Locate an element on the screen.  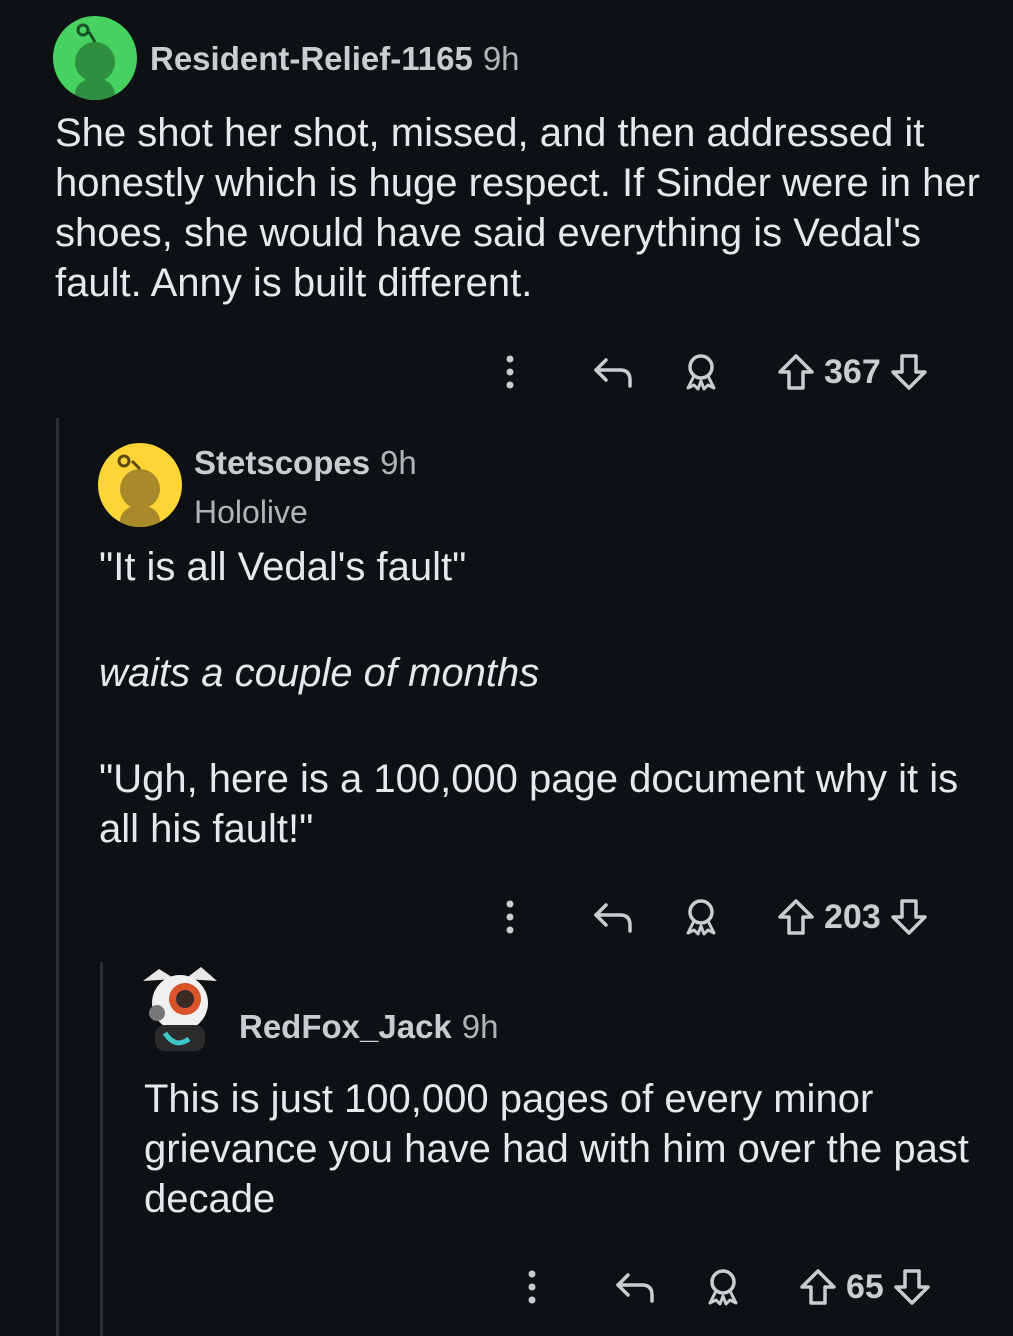
comment-header: Resident-Relief-1165 9h is located at coordinates (335, 59).